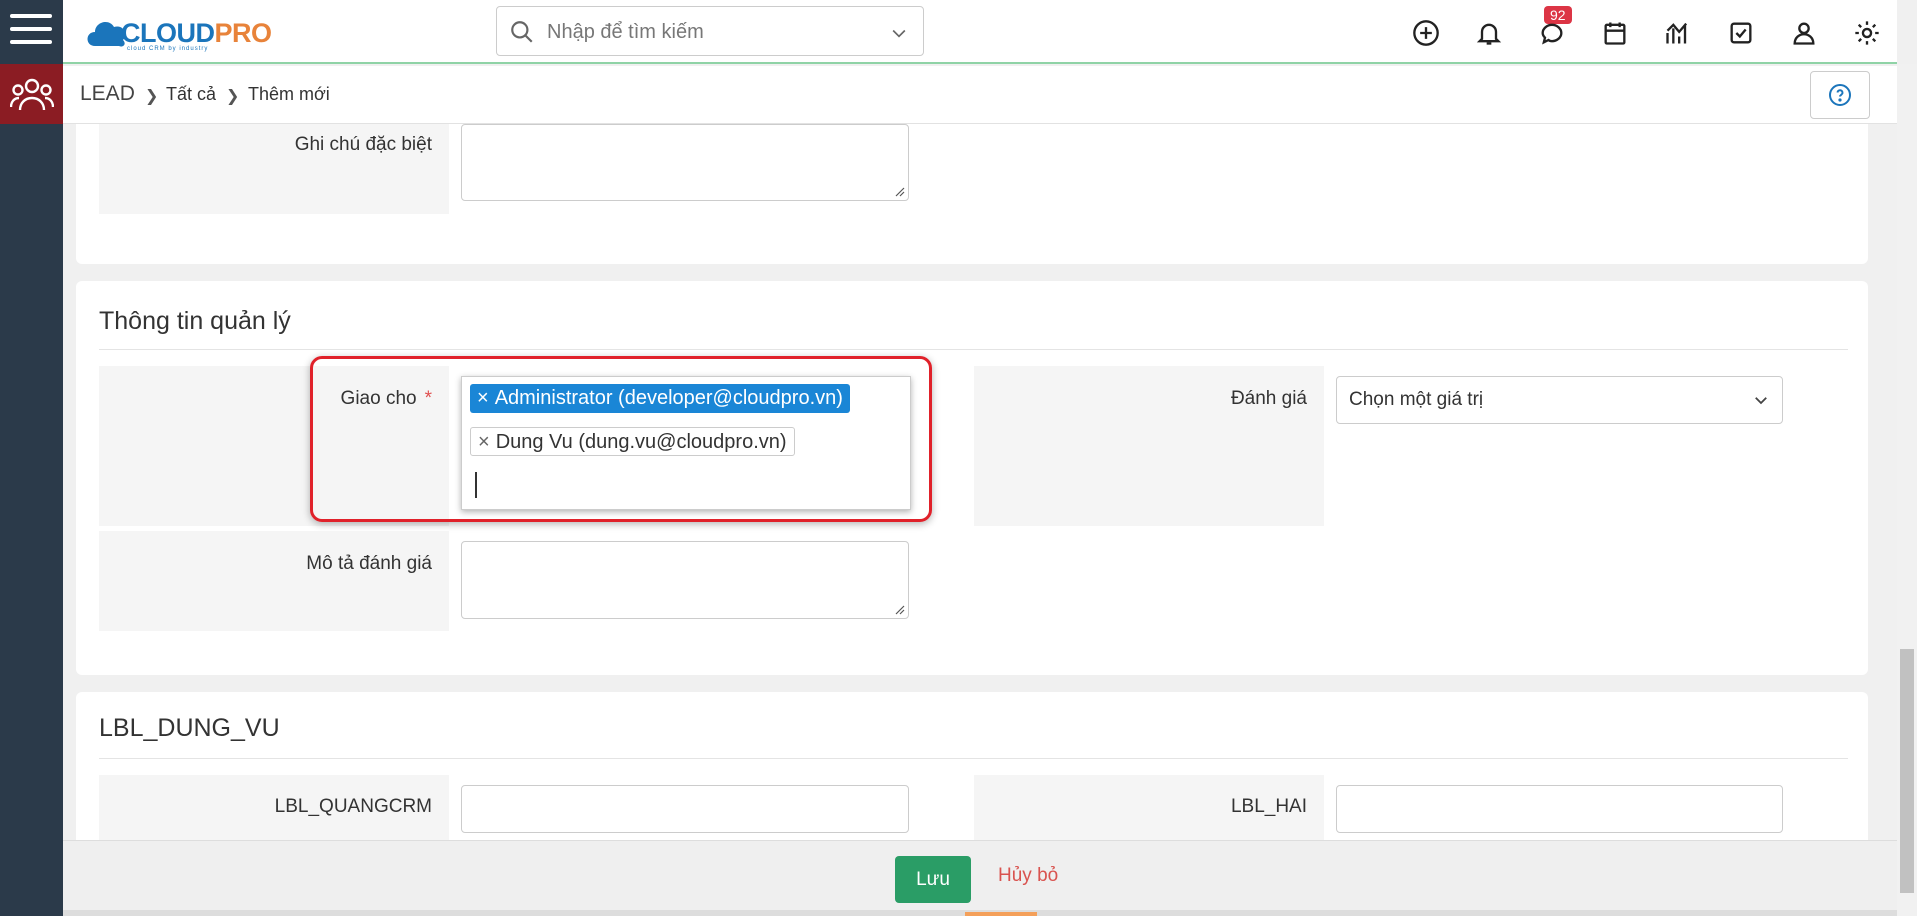 Image resolution: width=1917 pixels, height=916 pixels. I want to click on chat-icon, so click(1552, 33).